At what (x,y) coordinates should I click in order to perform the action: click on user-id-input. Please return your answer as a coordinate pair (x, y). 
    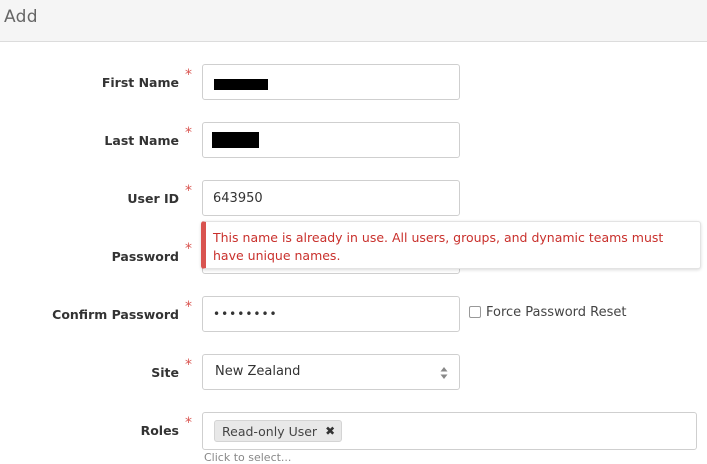
    Looking at the image, I should click on (331, 198).